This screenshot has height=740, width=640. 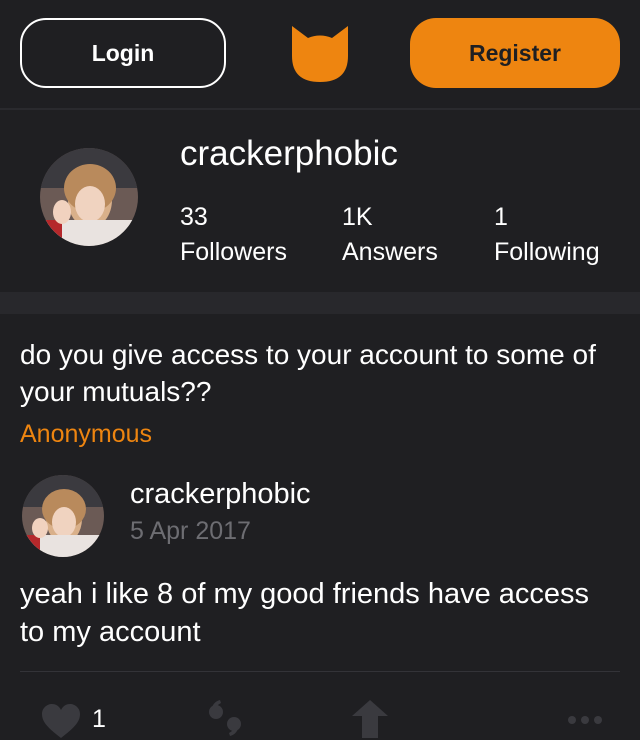 I want to click on answerer-username: crackerphobic, so click(x=220, y=494).